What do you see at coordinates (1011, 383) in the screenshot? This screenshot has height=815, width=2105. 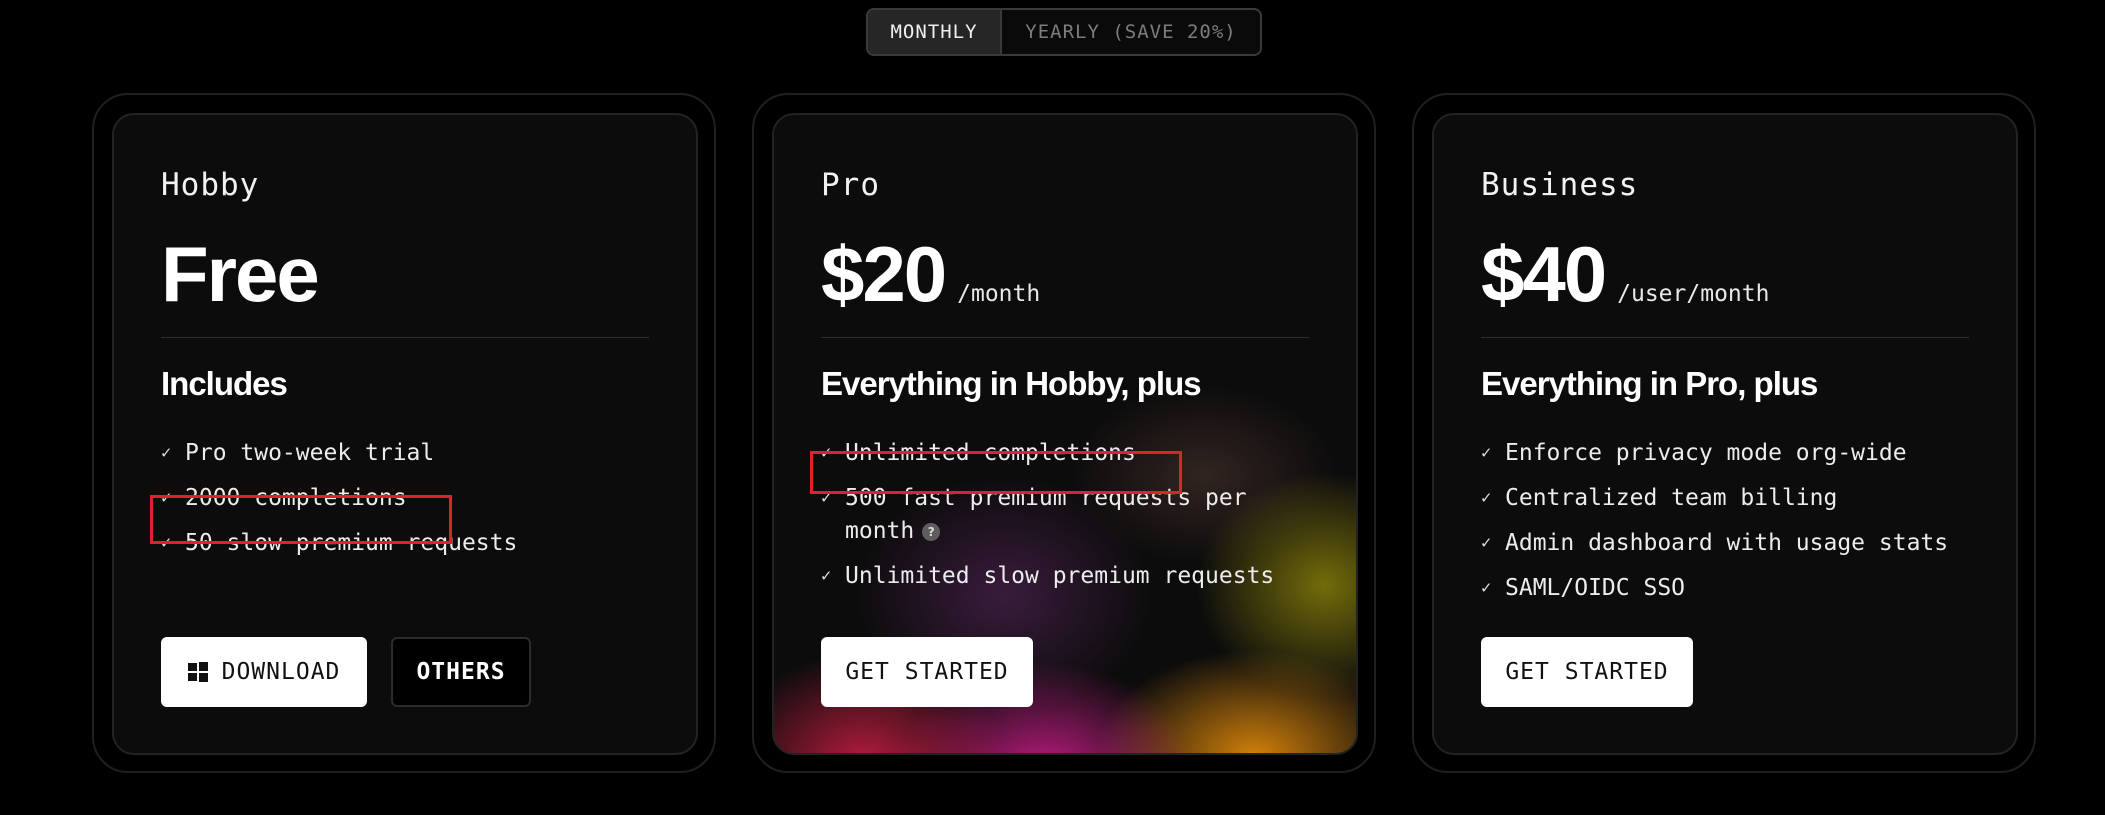 I see `includes-heading: Everything in Hobby, plus` at bounding box center [1011, 383].